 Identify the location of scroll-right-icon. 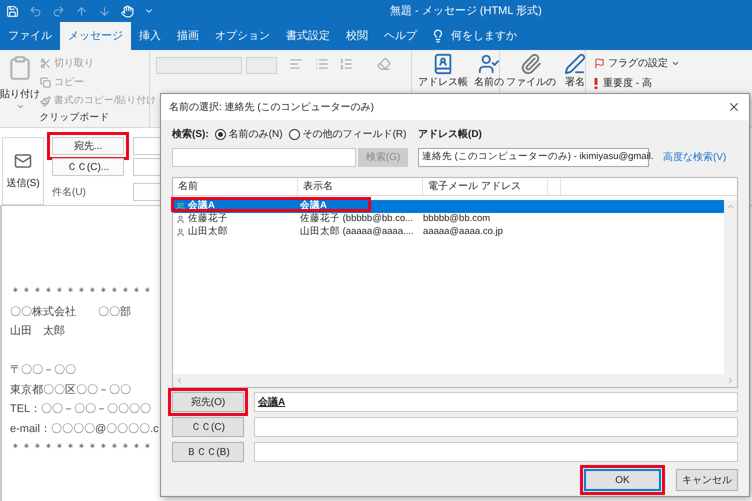
(730, 380).